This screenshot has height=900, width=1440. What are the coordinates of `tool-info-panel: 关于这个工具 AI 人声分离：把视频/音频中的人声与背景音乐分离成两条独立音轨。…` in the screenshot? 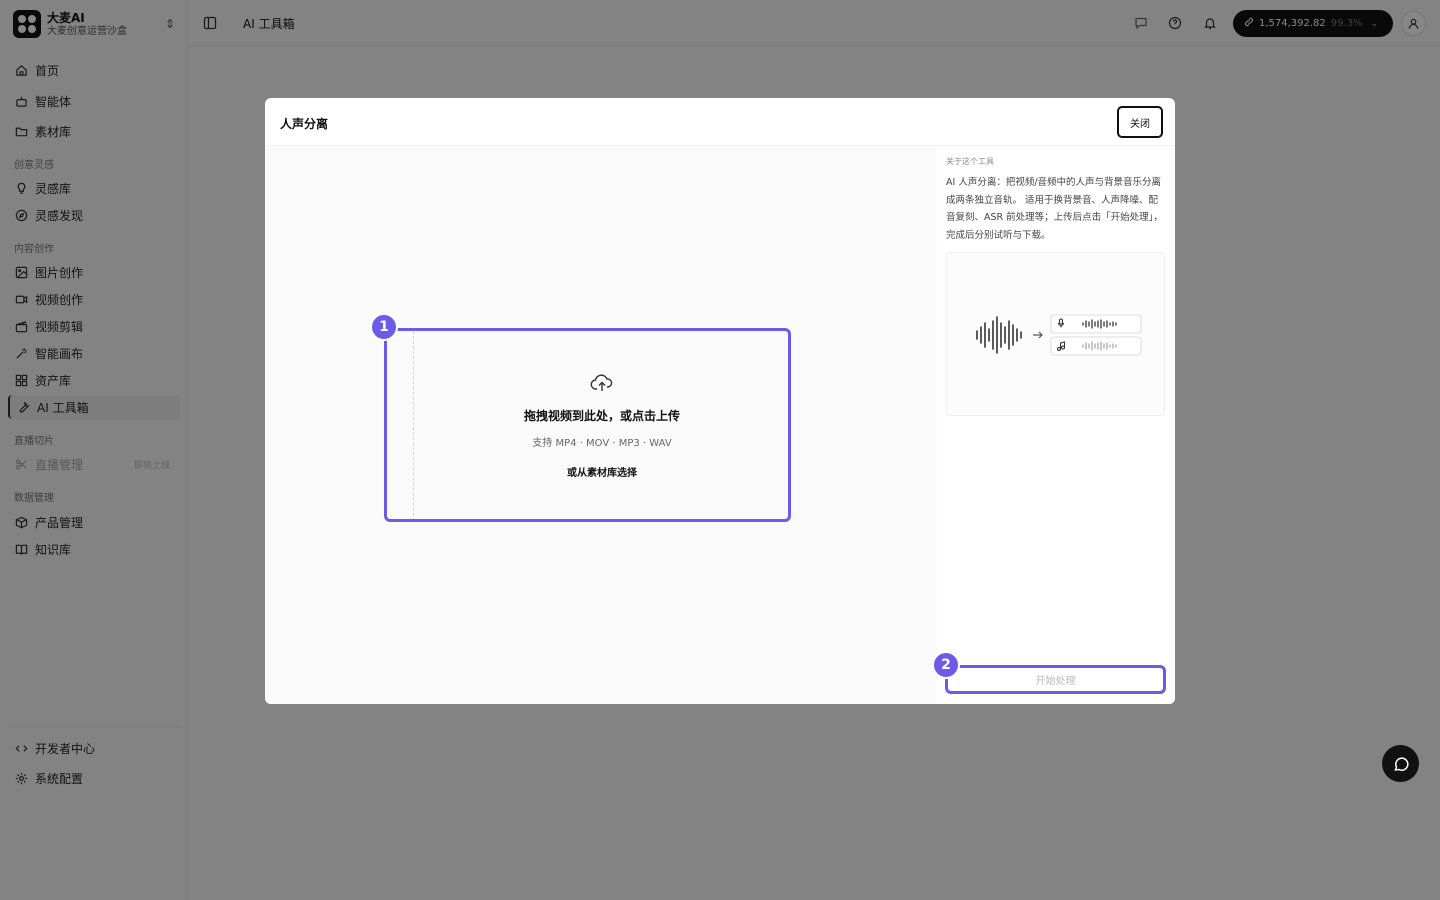 It's located at (1053, 425).